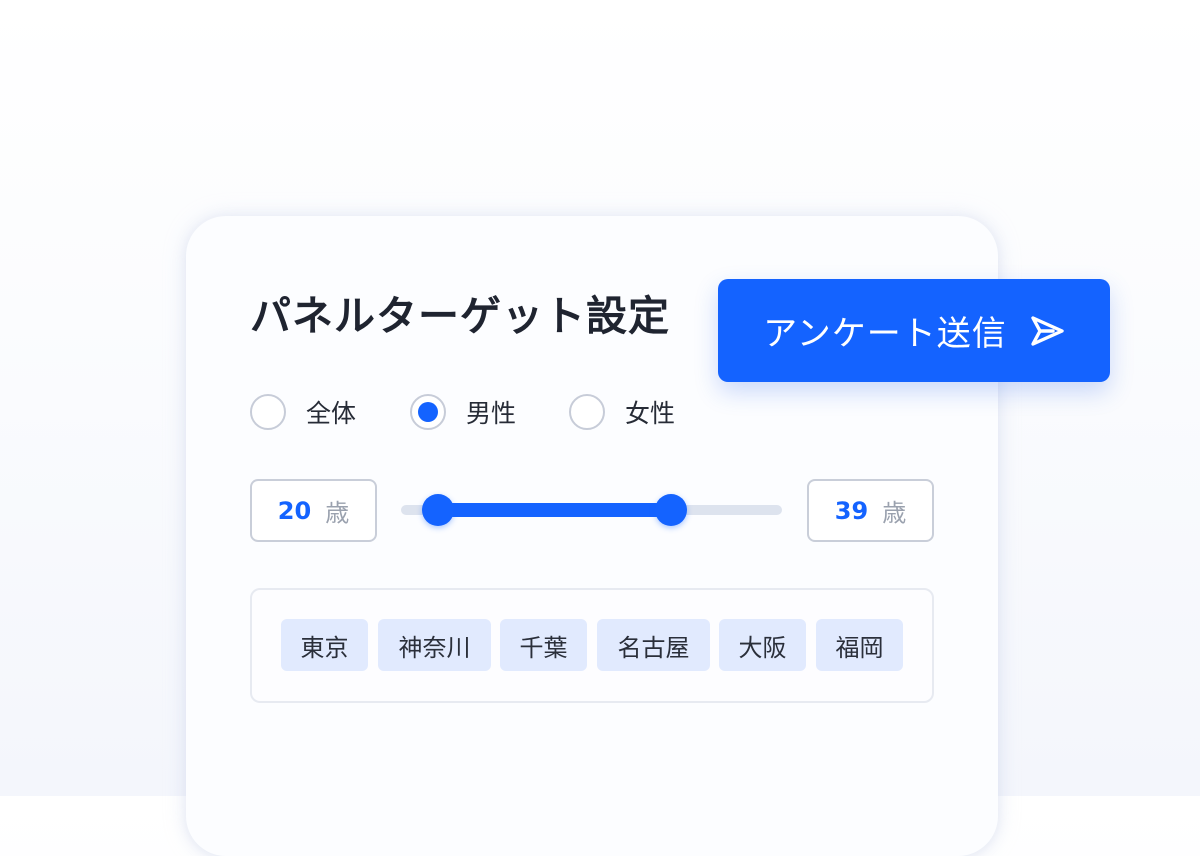 This screenshot has width=1200, height=856. I want to click on region-tag-nagoya: 名古屋, so click(653, 645).